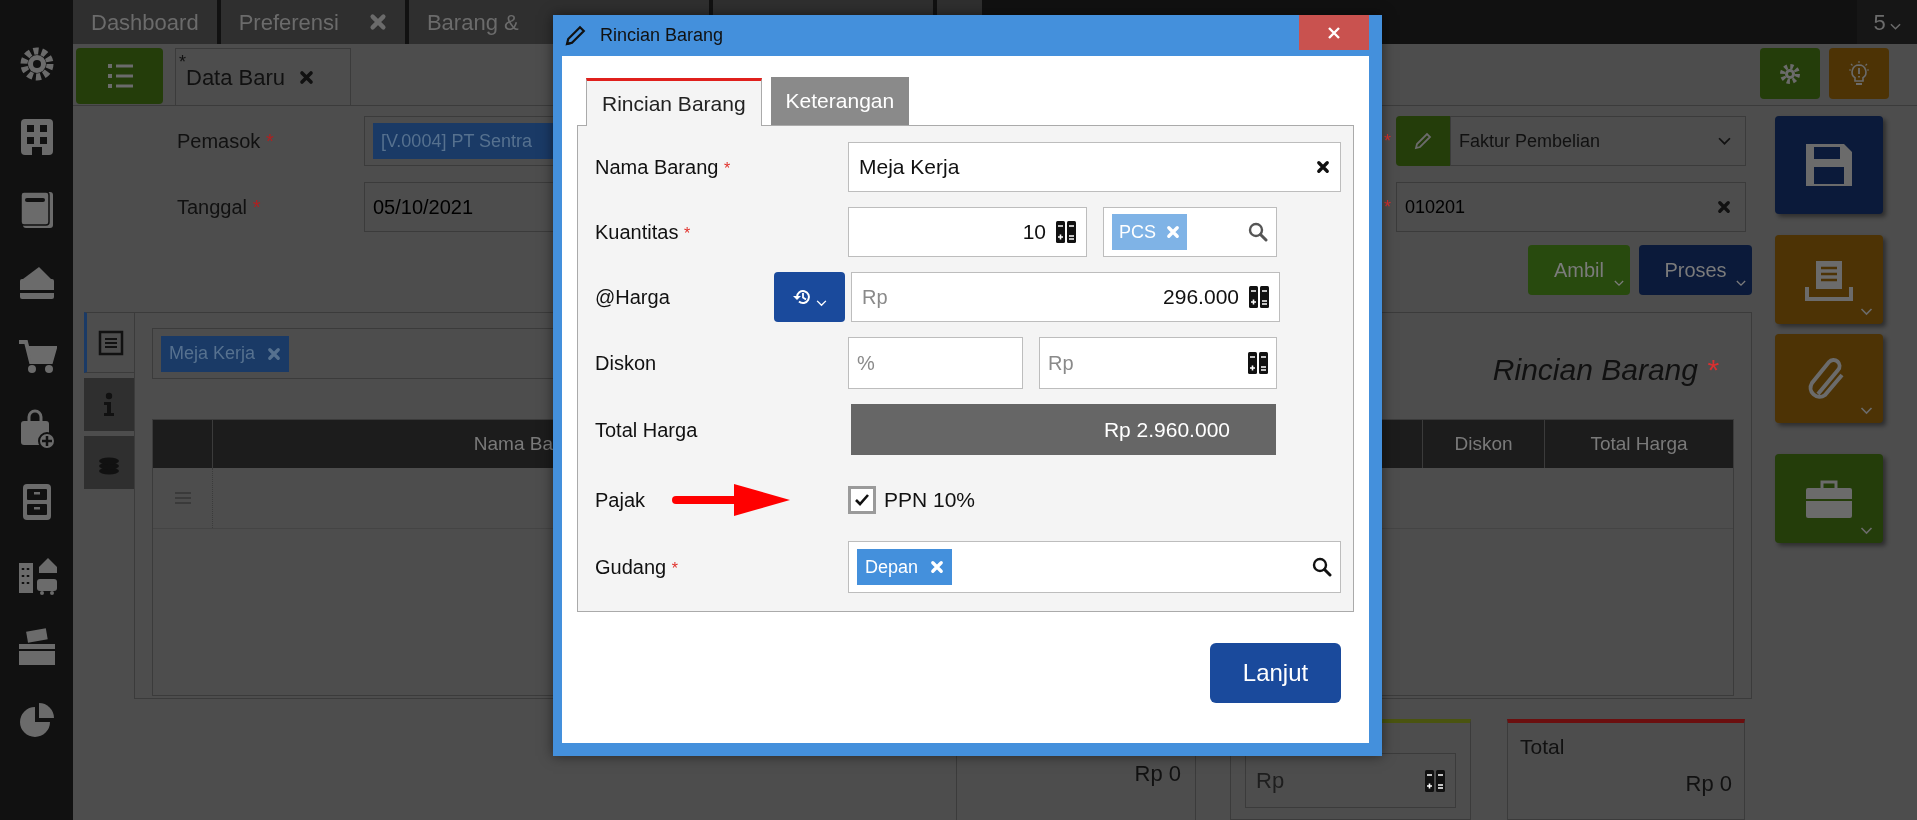 The width and height of the screenshot is (1917, 820). Describe the element at coordinates (663, 167) in the screenshot. I see `field-label: Nama Barang *` at that location.